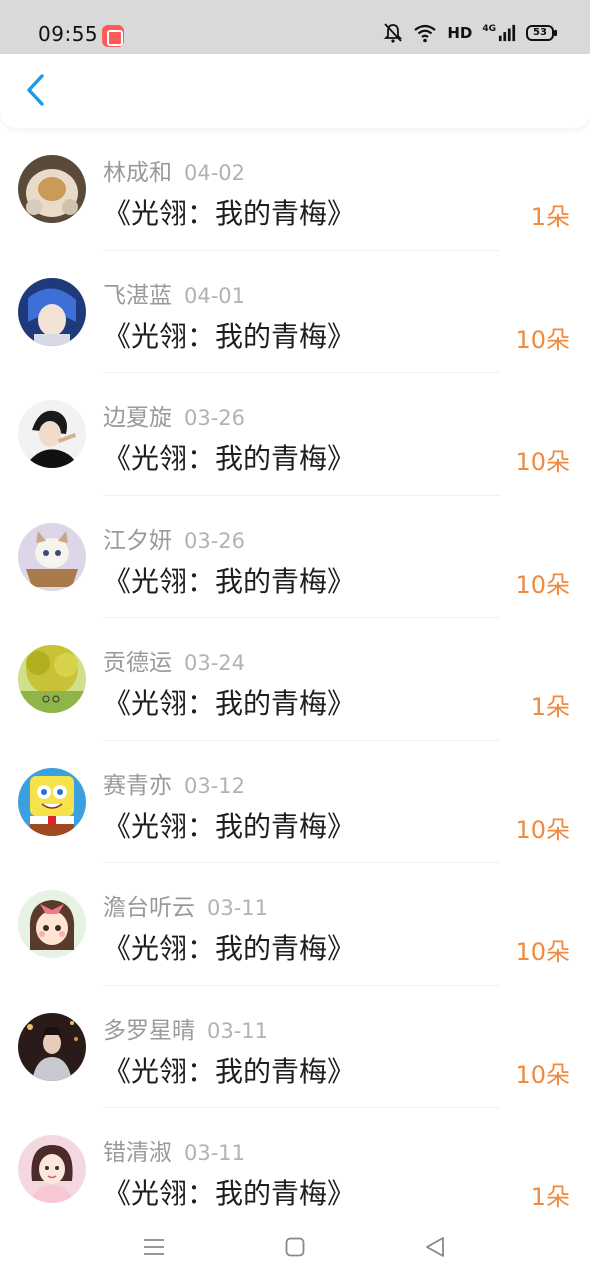  I want to click on user-name: 江夕妍, so click(137, 540).